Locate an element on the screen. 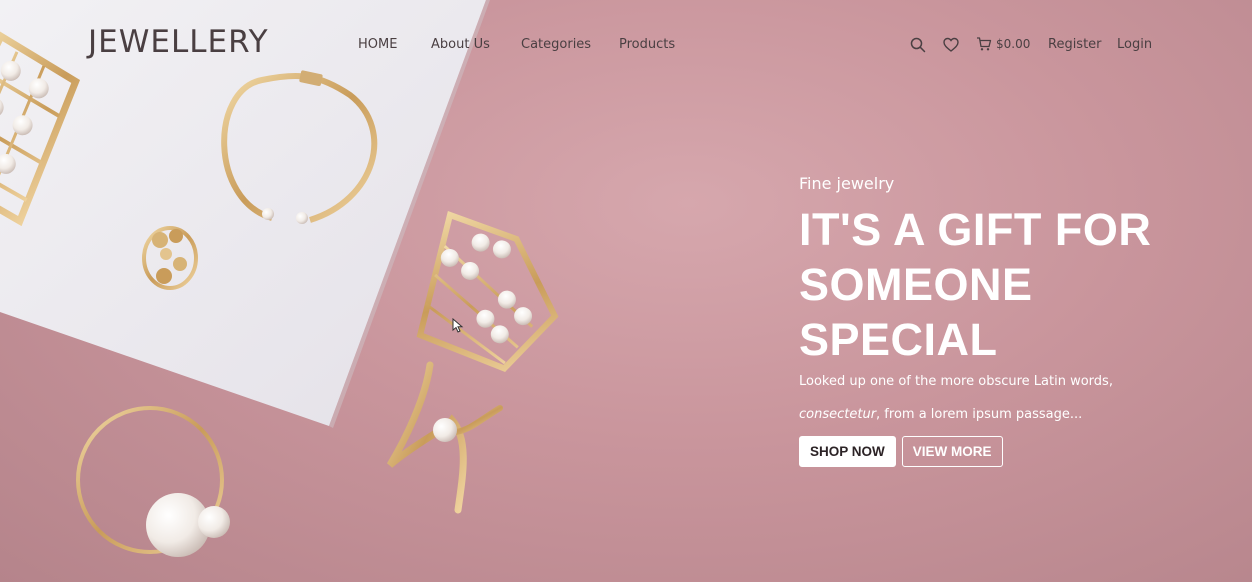 The height and width of the screenshot is (582, 1252). shop-now-button: SHOP NOW is located at coordinates (847, 451).